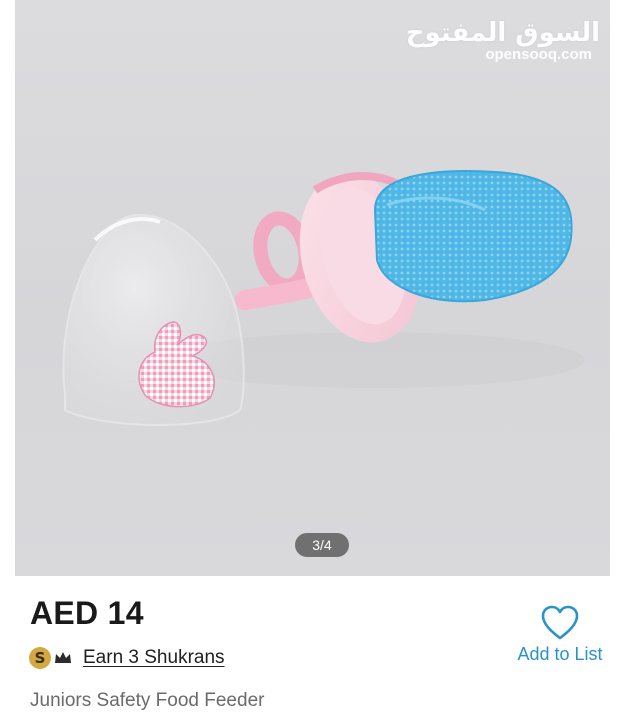 The width and height of the screenshot is (625, 720). What do you see at coordinates (147, 700) in the screenshot?
I see `product-name: Juniors Safety Food Feeder` at bounding box center [147, 700].